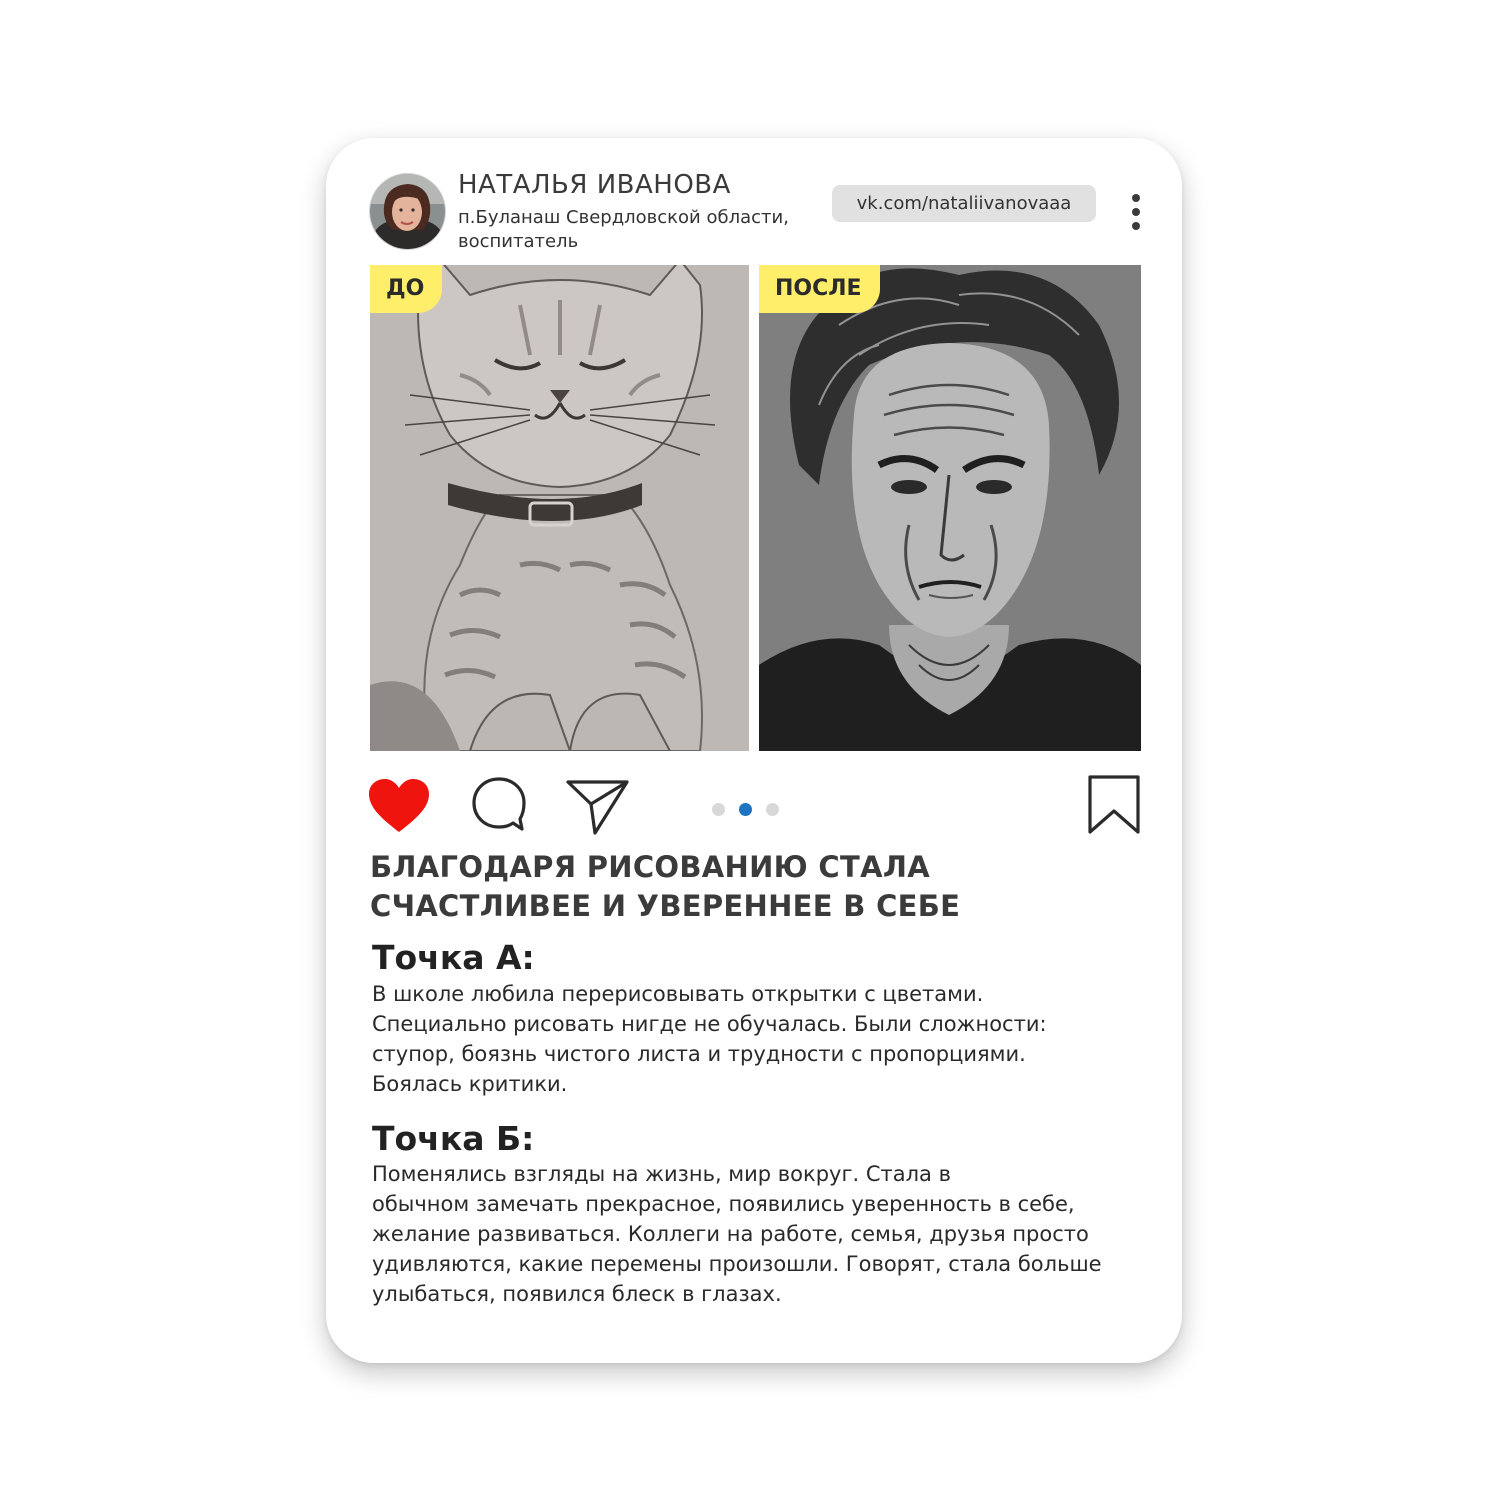 The image size is (1500, 1500). I want to click on avatar, so click(407, 211).